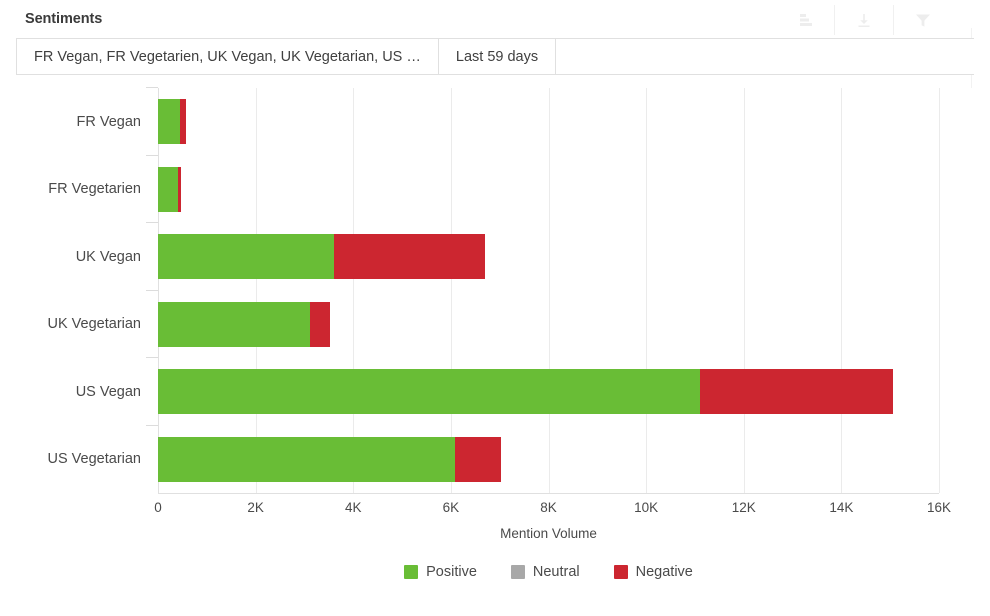  What do you see at coordinates (842, 290) in the screenshot?
I see `gridline-14K` at bounding box center [842, 290].